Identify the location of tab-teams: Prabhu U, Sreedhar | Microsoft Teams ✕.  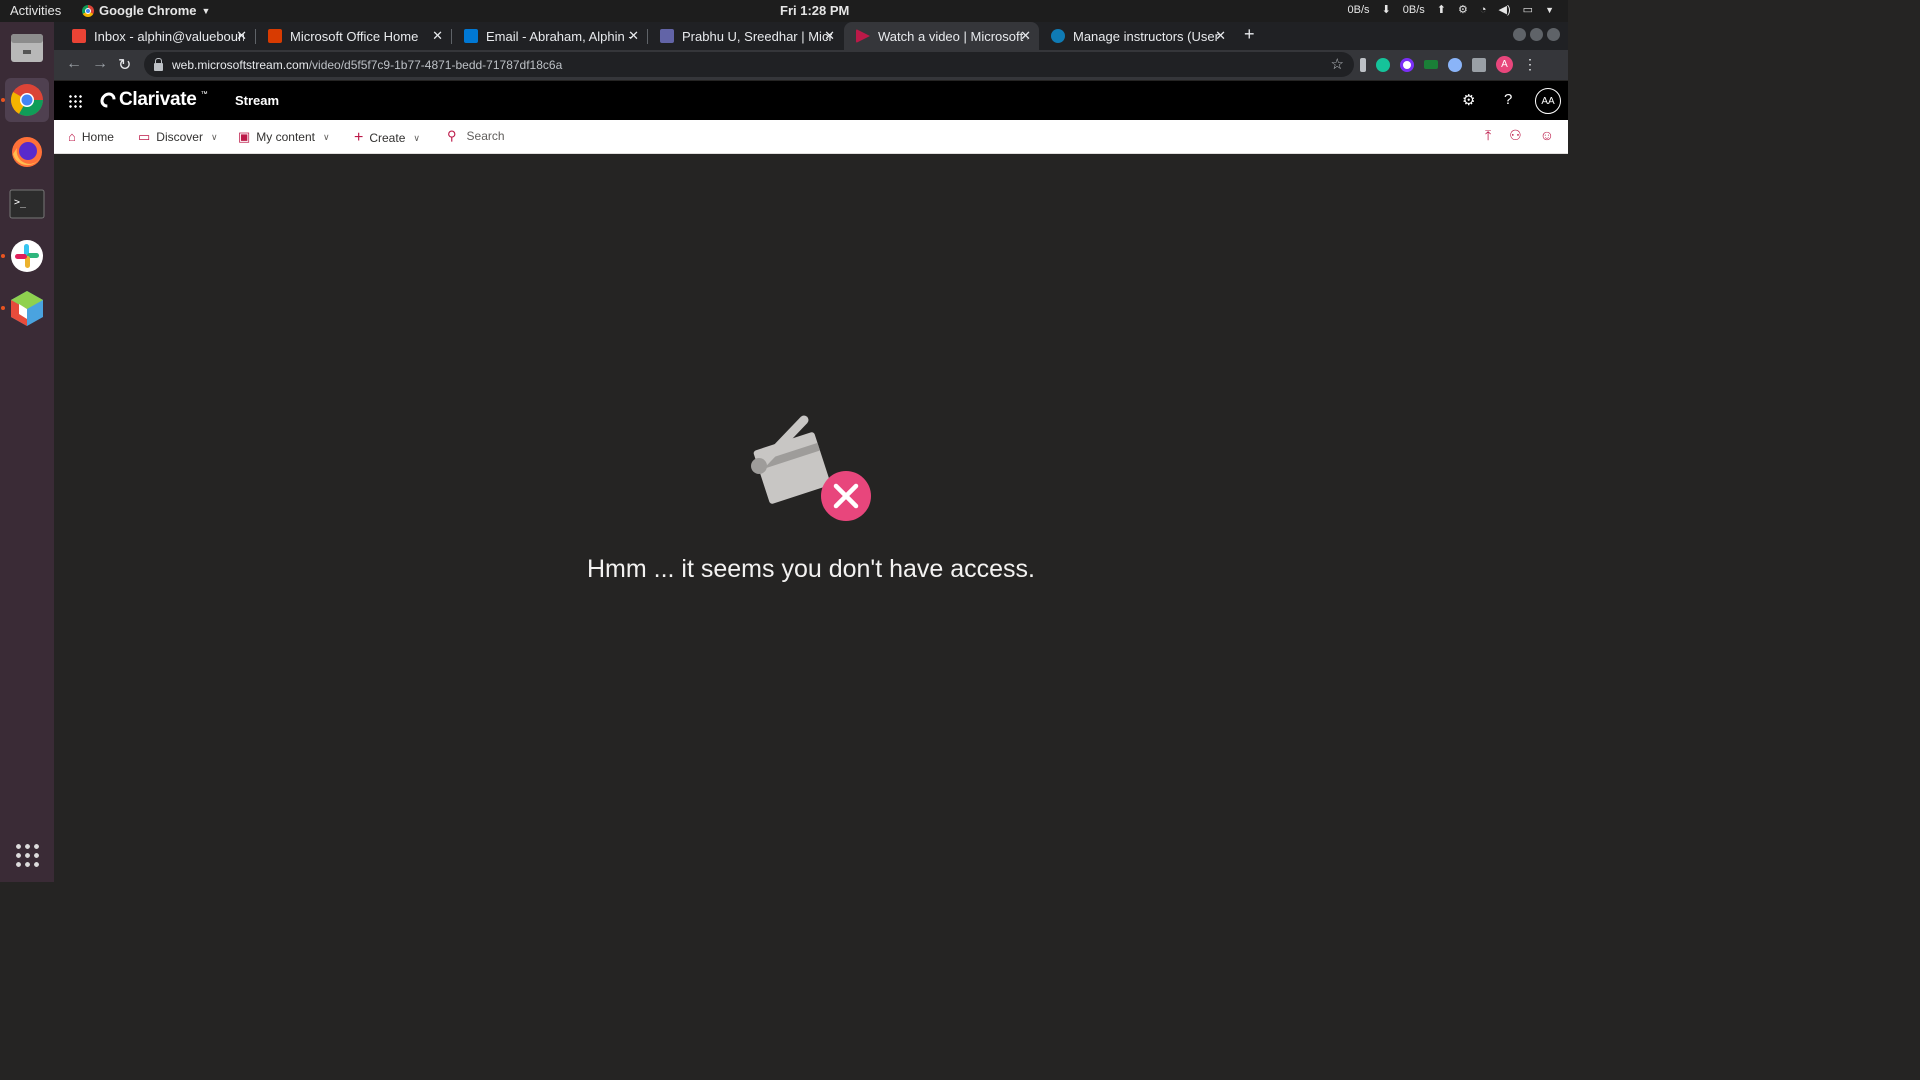
(745, 36).